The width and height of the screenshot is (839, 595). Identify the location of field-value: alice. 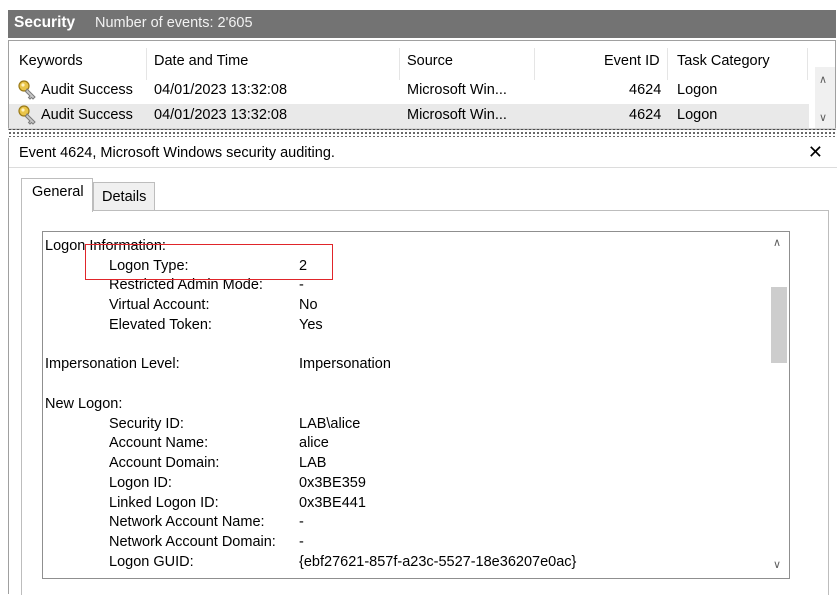
(314, 443).